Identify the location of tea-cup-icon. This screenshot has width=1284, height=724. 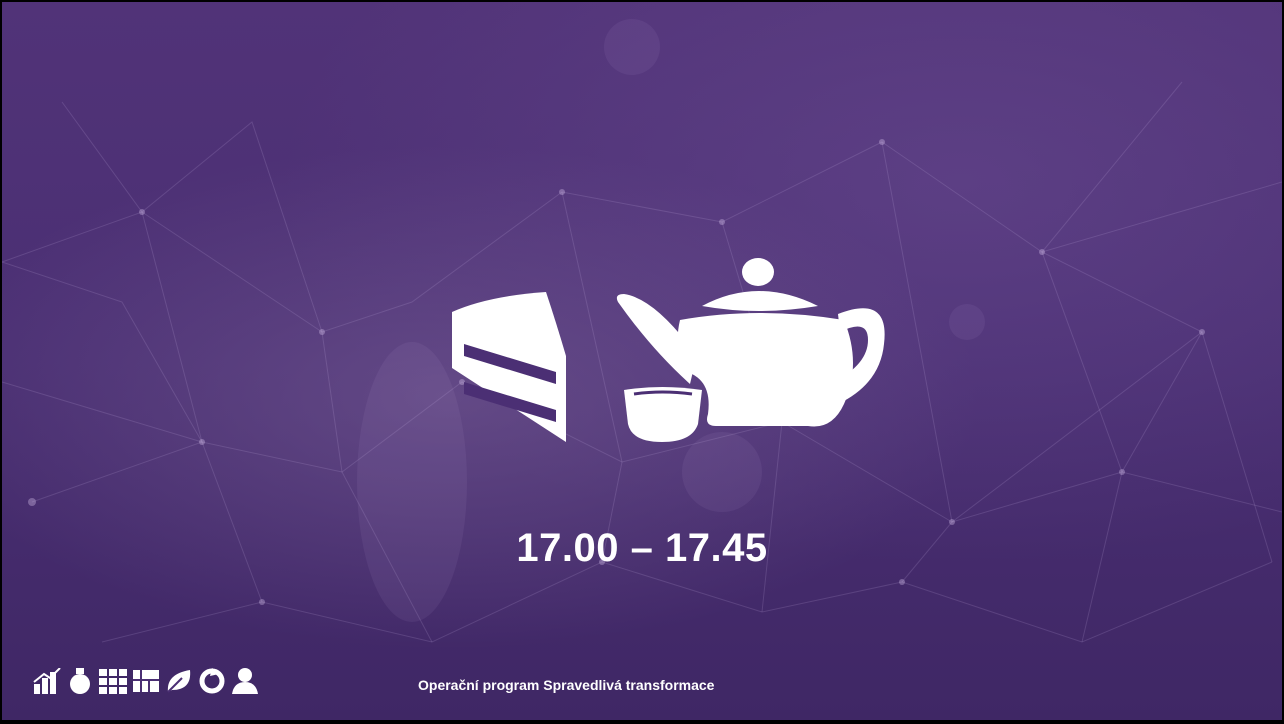
(663, 414).